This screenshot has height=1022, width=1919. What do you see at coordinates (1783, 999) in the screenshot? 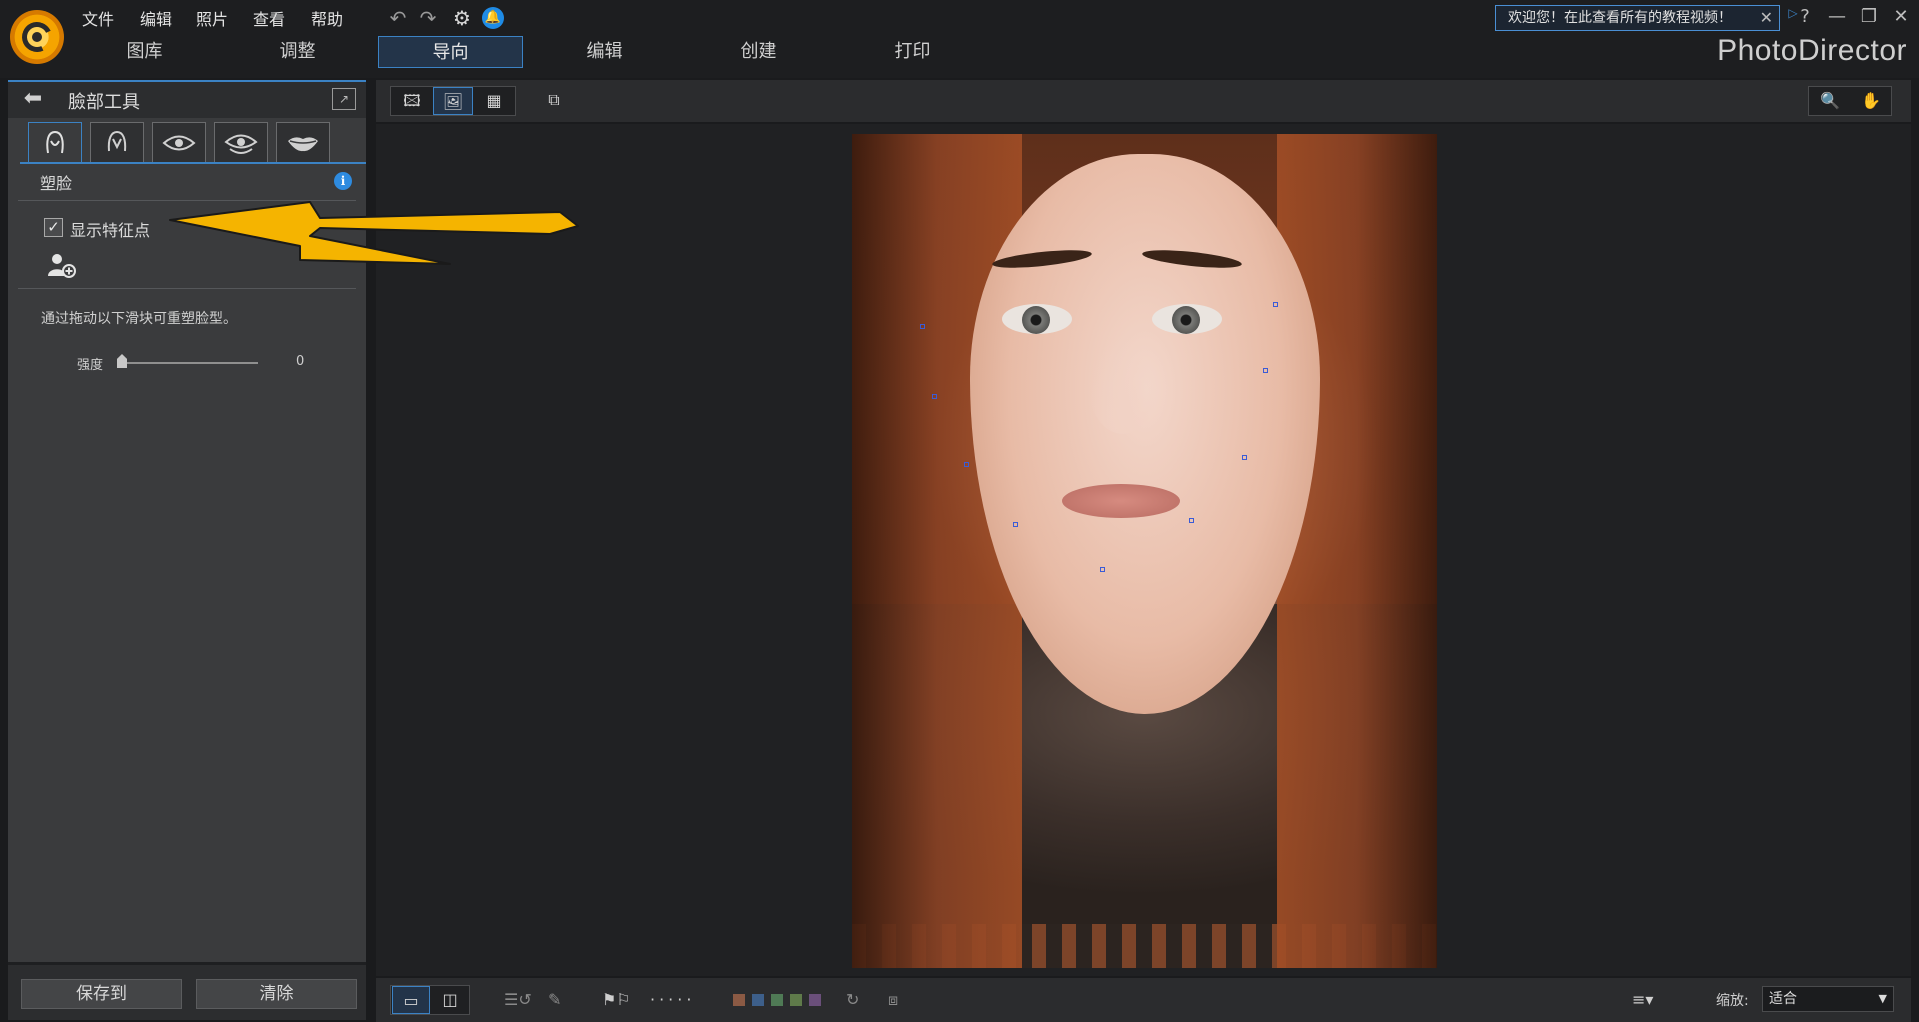
I see `zoom-value: 适合` at bounding box center [1783, 999].